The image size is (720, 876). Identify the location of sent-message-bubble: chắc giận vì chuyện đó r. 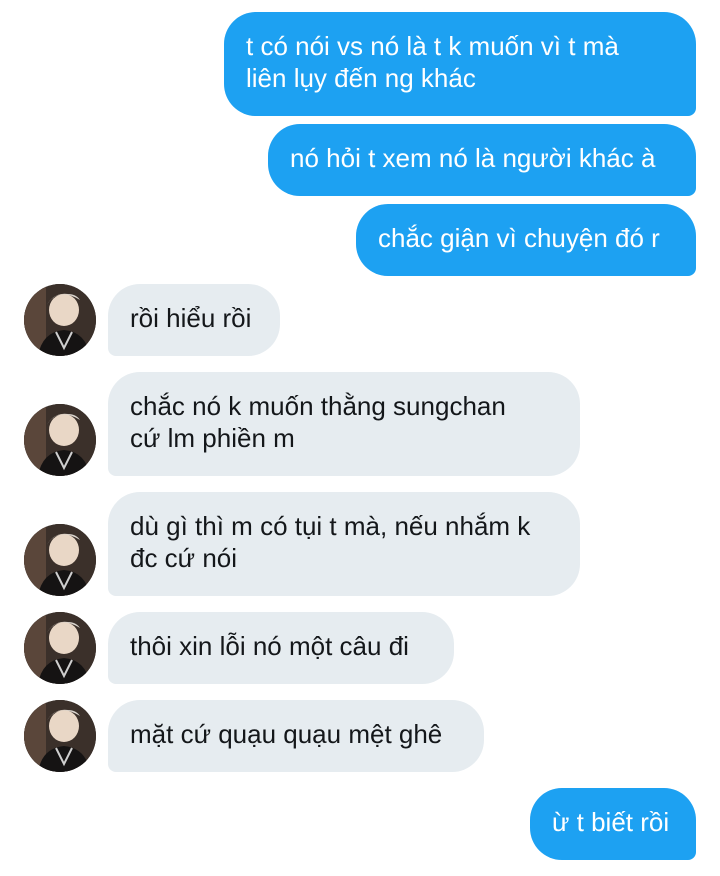
(526, 240).